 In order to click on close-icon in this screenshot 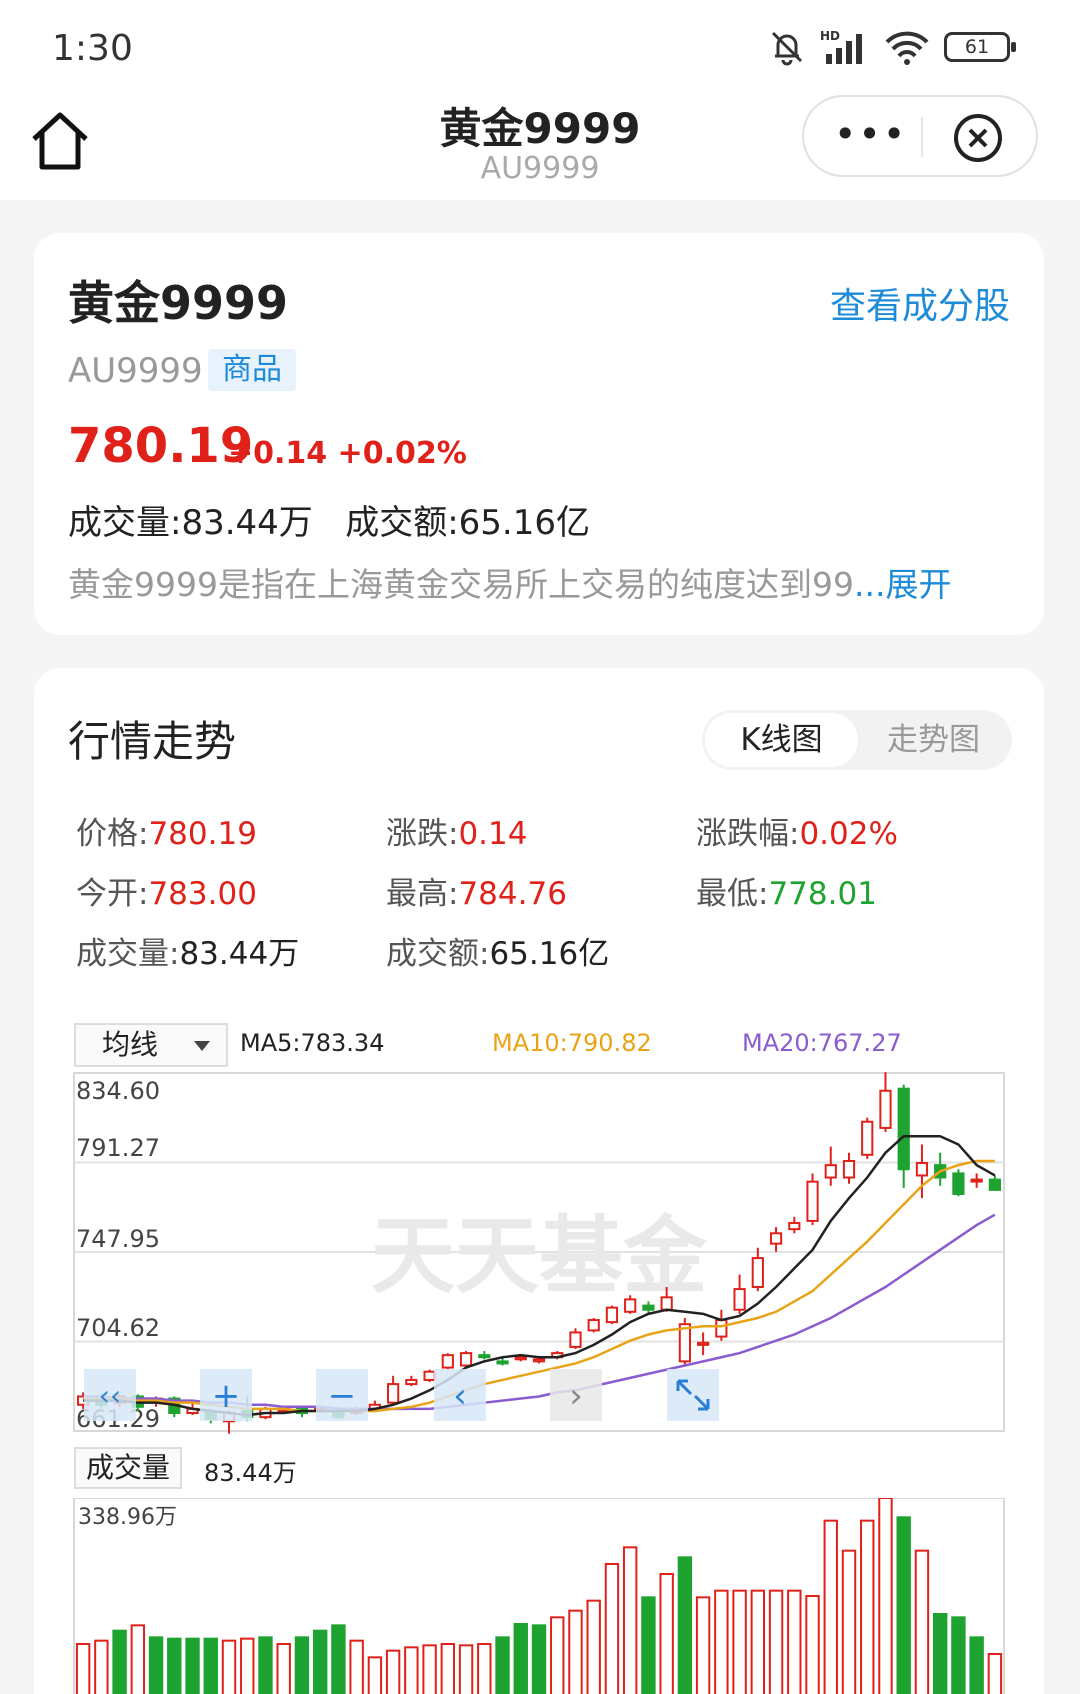, I will do `click(978, 138)`.